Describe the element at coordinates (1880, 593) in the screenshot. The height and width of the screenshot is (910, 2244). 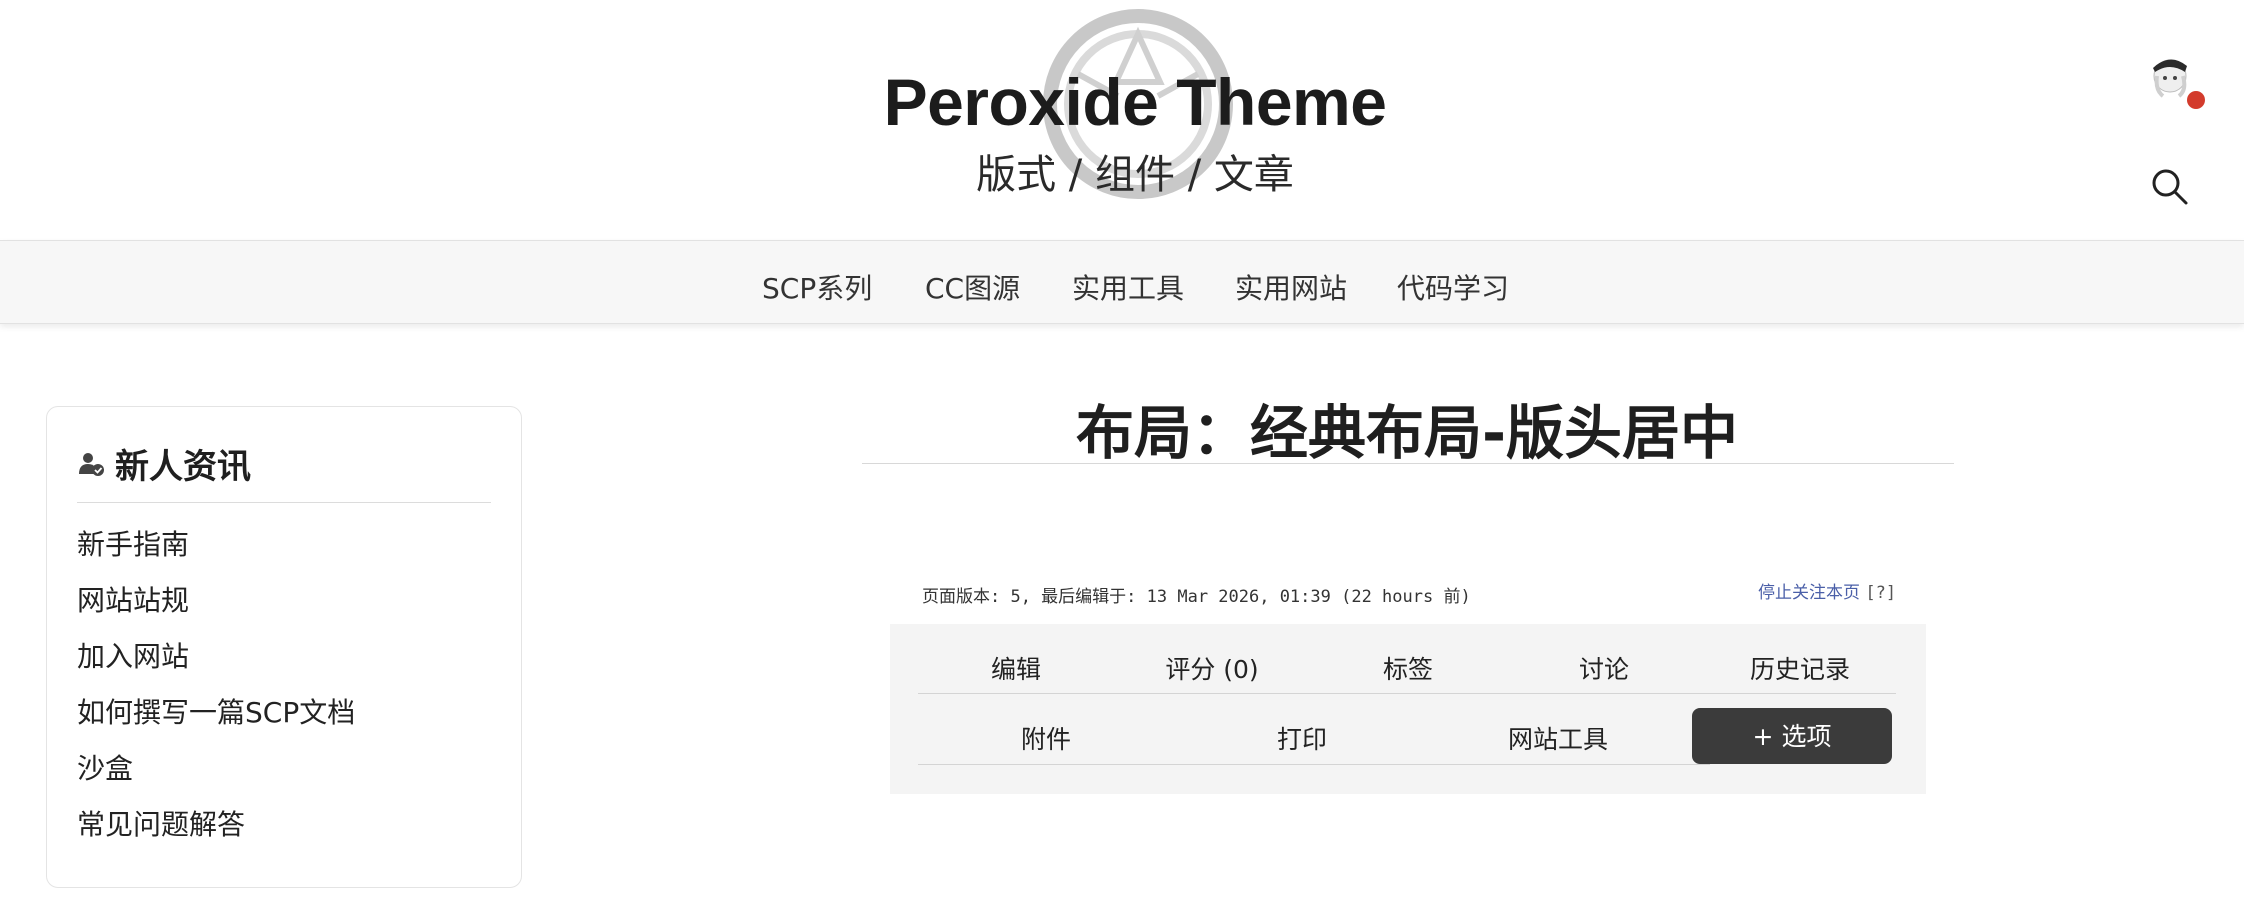
I see `watch-help-link: [?]` at that location.